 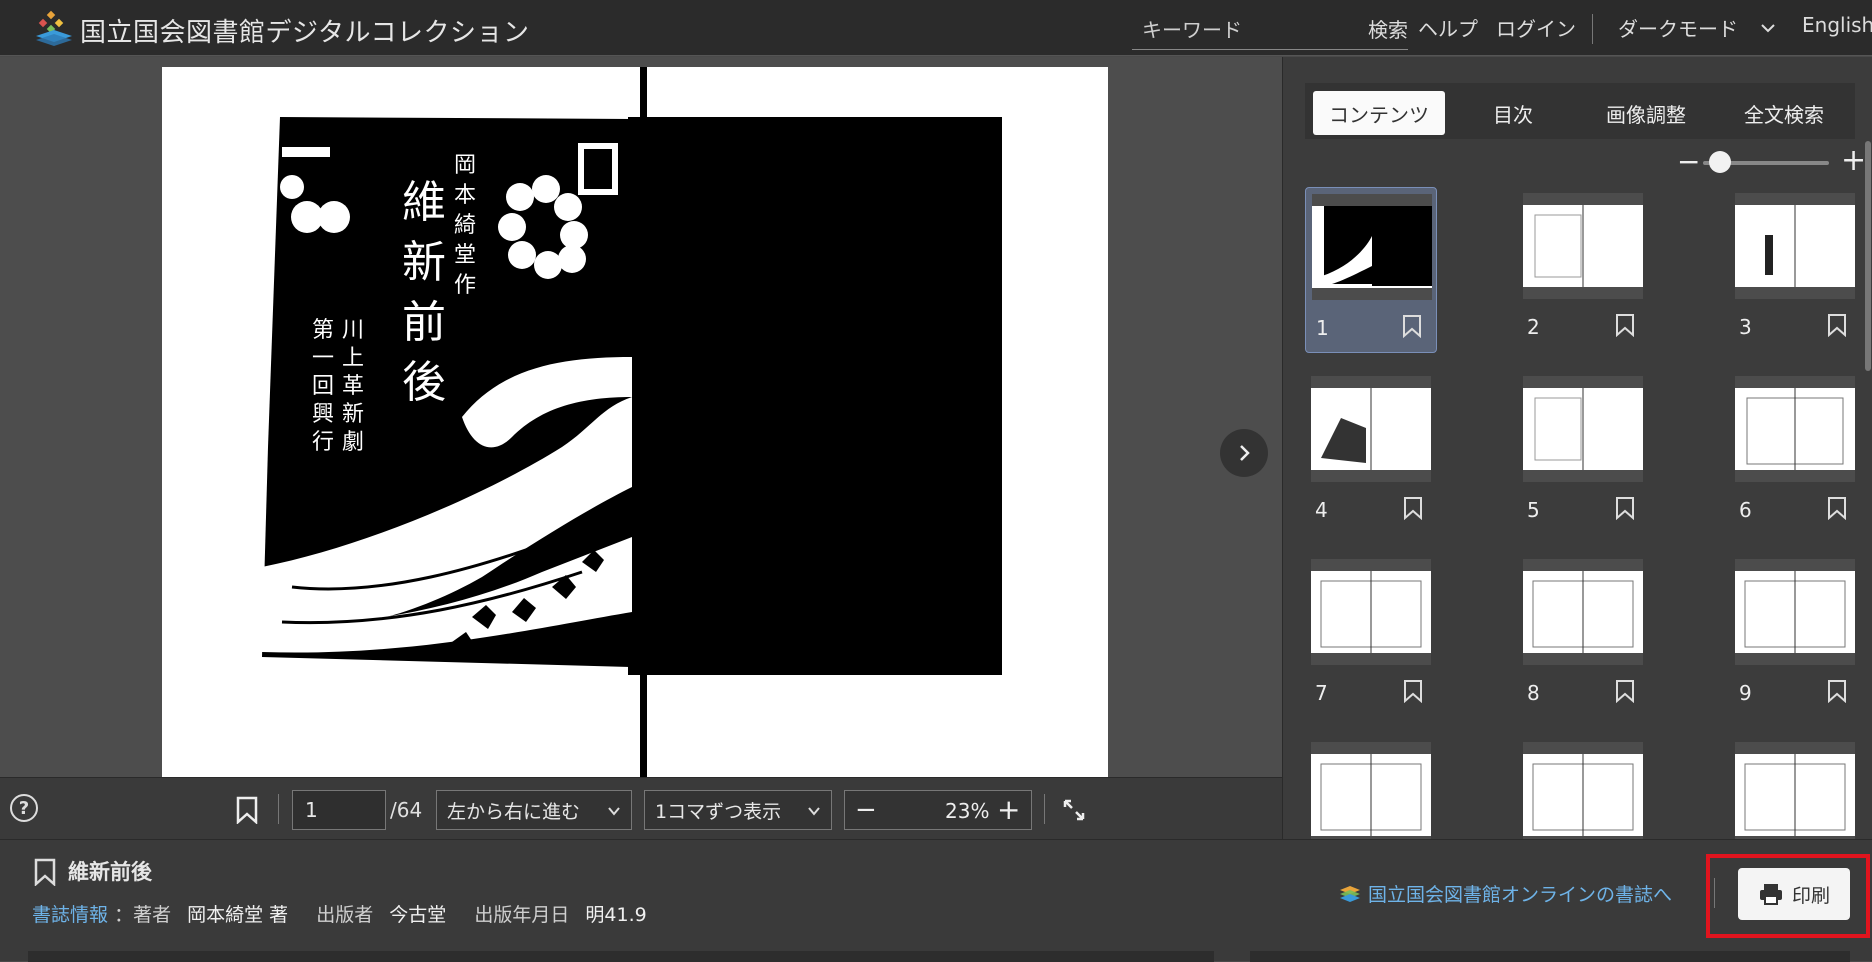 What do you see at coordinates (1646, 113) in the screenshot?
I see `tab-image-adjust: 画像調整` at bounding box center [1646, 113].